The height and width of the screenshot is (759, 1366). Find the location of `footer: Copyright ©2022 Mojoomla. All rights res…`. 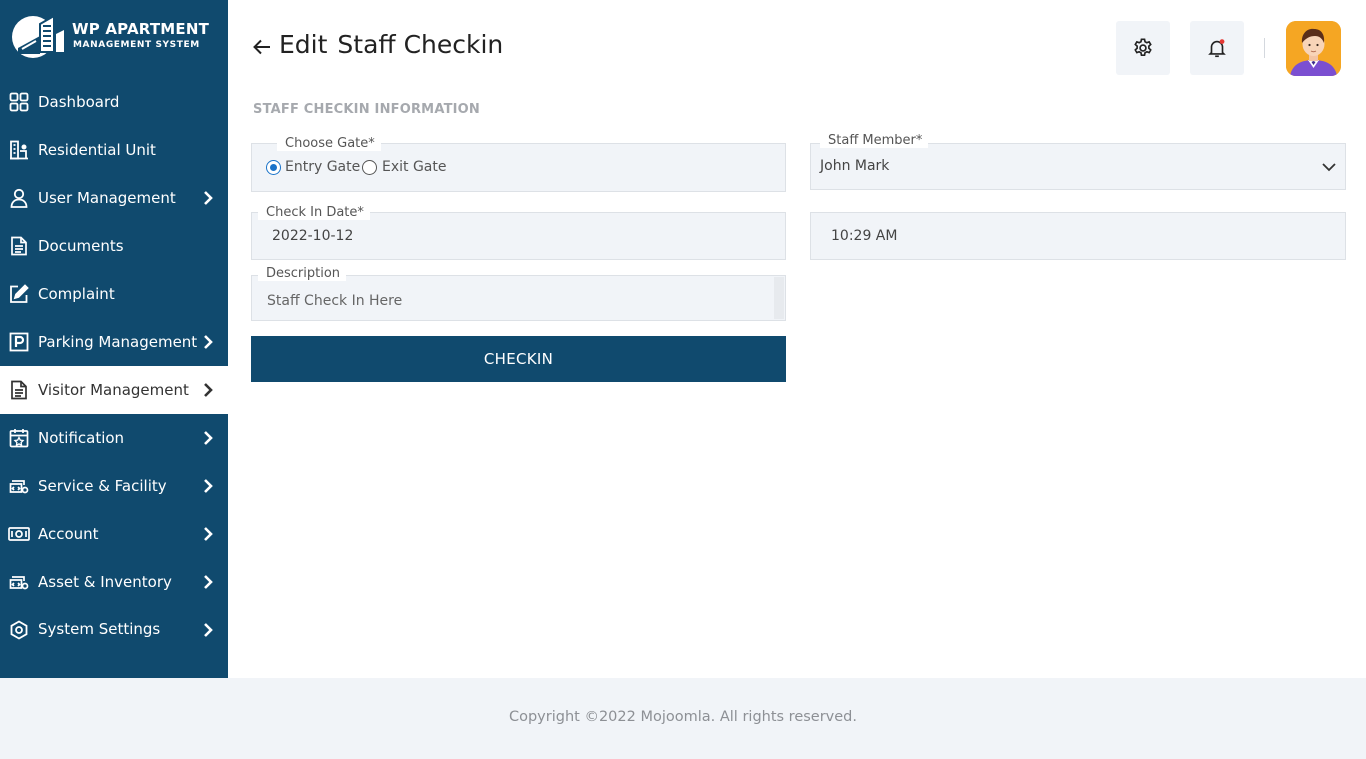

footer: Copyright ©2022 Mojoomla. All rights res… is located at coordinates (683, 718).